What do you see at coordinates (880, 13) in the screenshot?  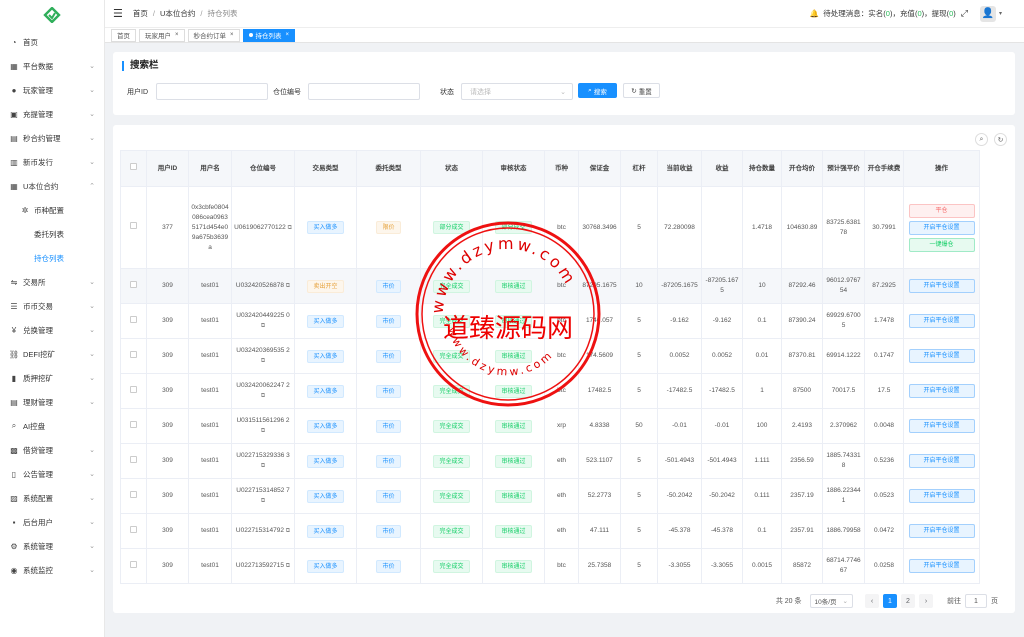 I see `notify-real-name: 实名(0)` at bounding box center [880, 13].